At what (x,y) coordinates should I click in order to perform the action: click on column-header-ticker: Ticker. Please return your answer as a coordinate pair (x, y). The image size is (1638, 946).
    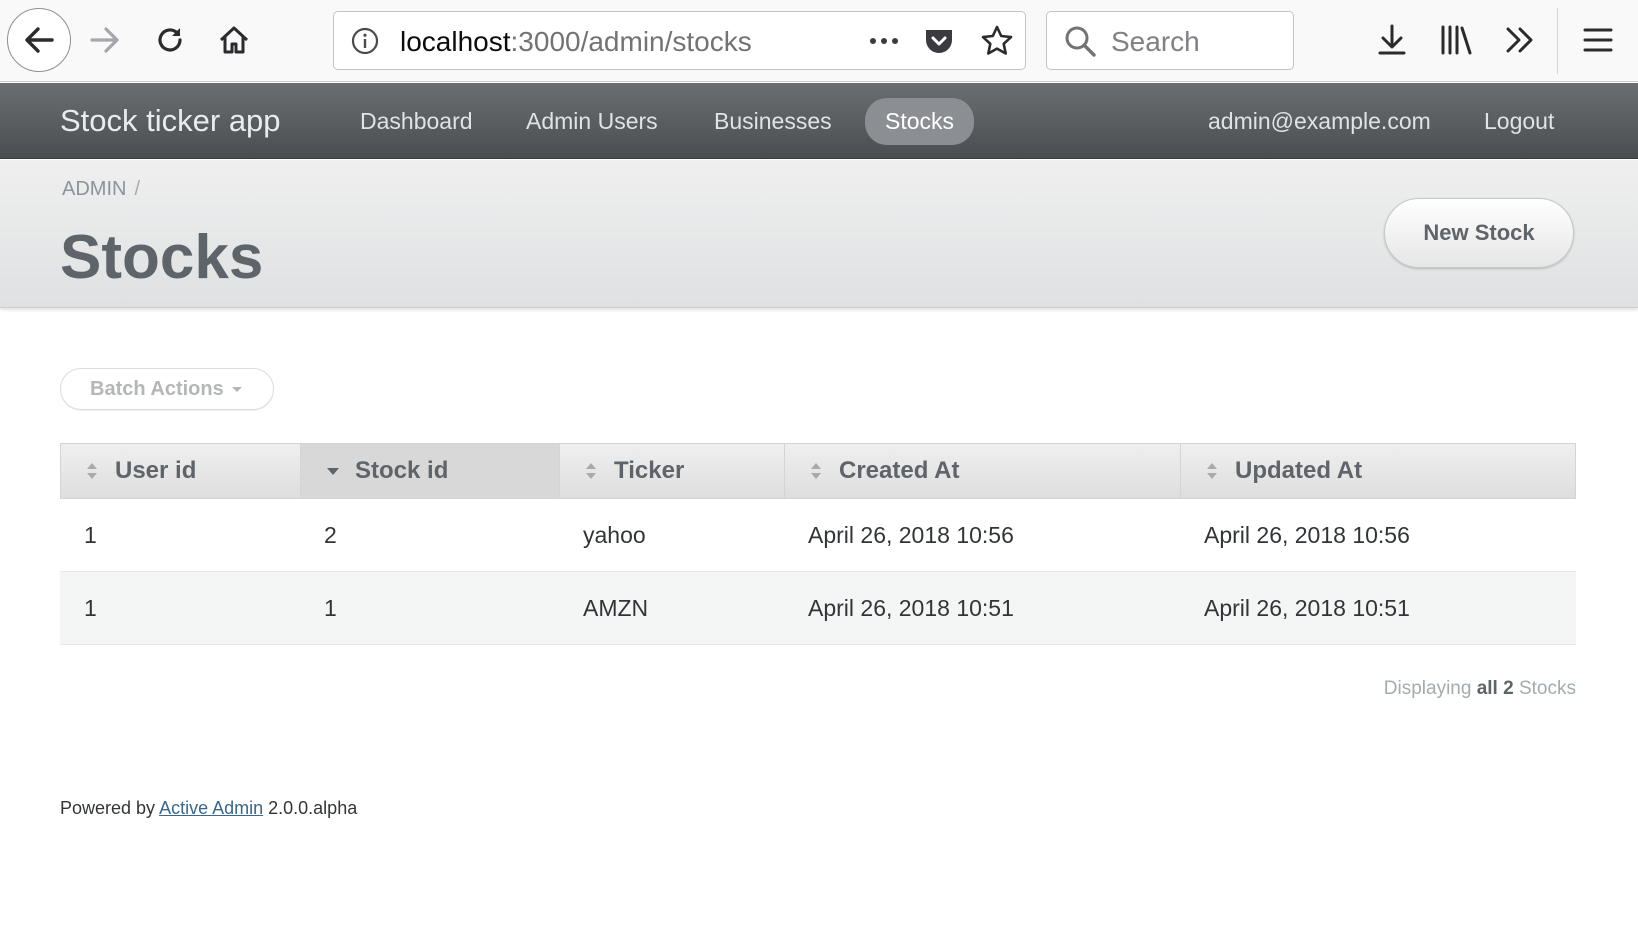
    Looking at the image, I should click on (672, 471).